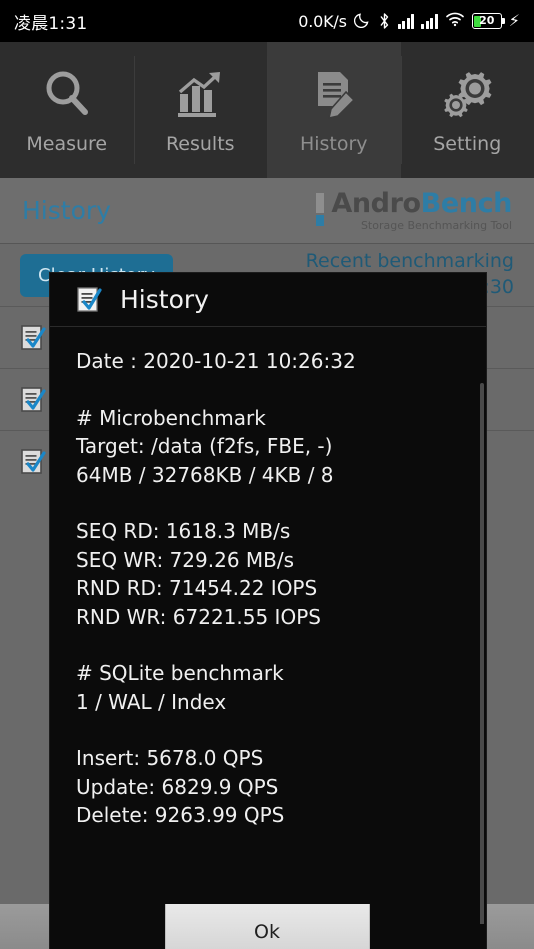  I want to click on dialog-header: History, so click(268, 300).